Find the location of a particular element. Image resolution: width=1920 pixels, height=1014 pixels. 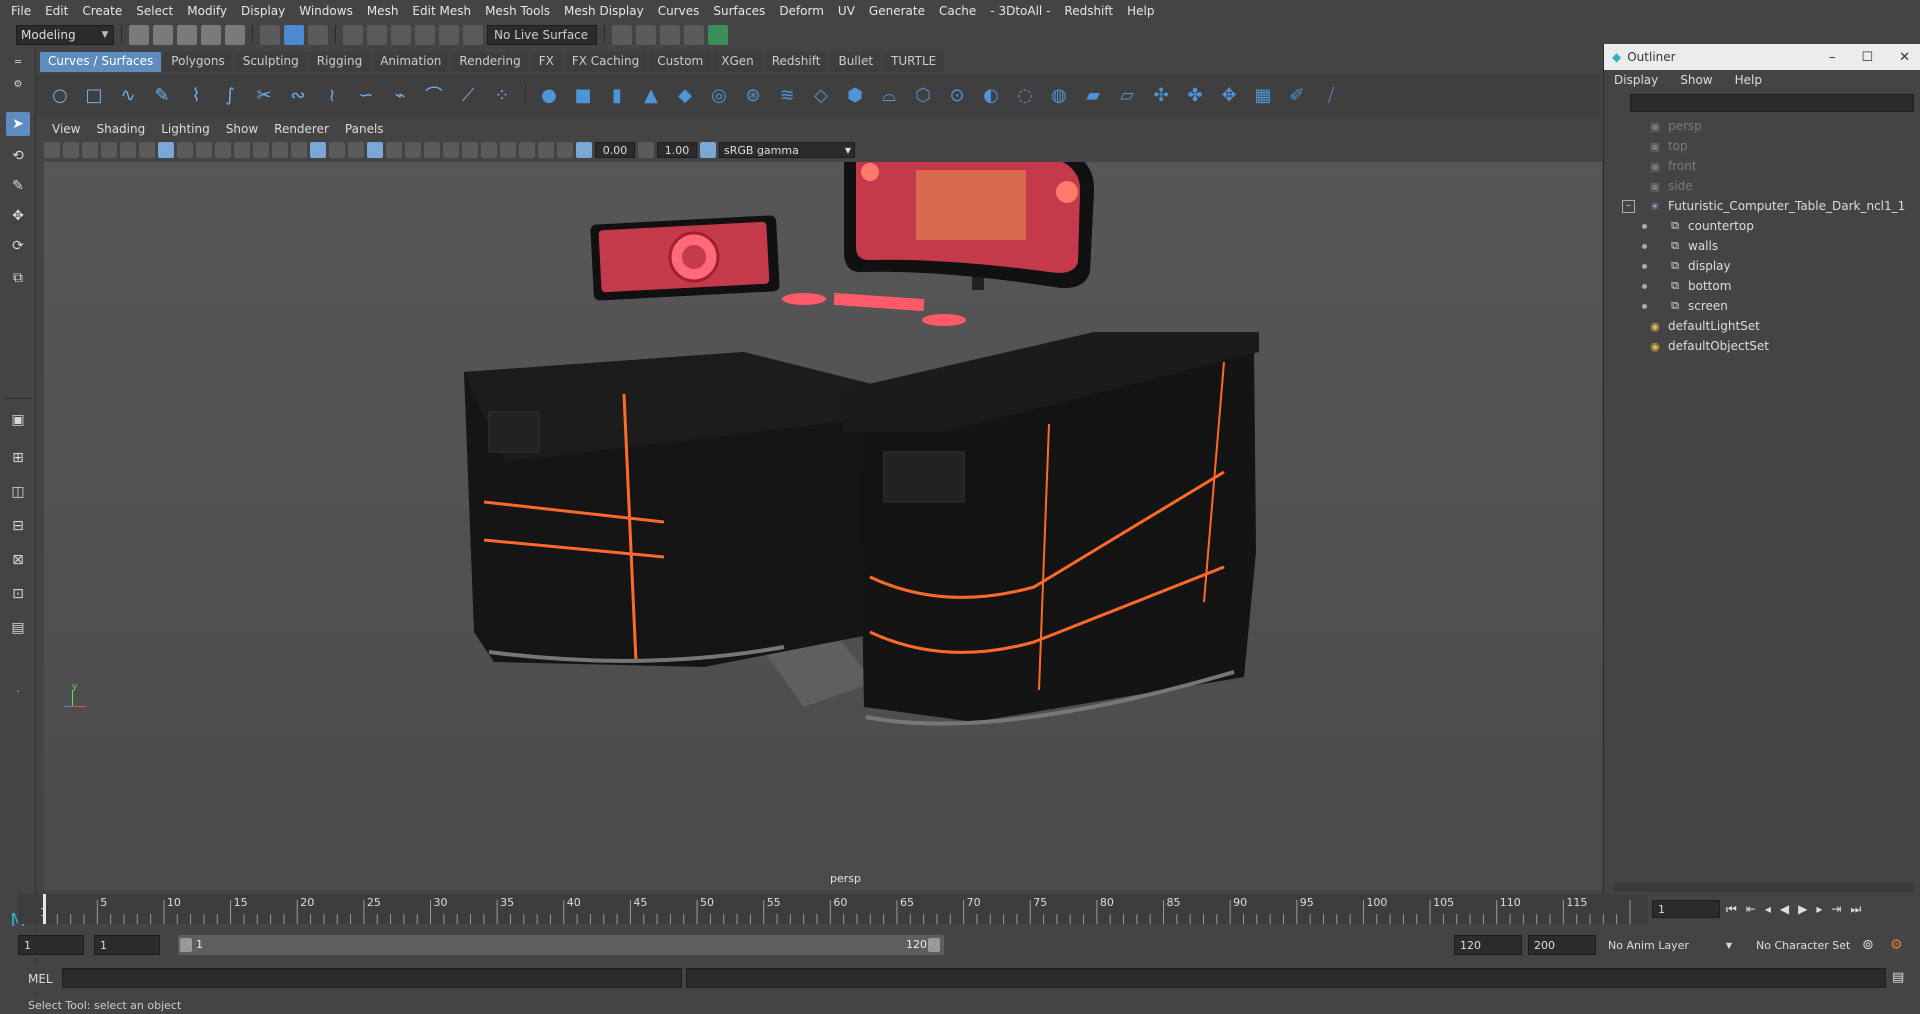

shelf-tab-rigging: Rigging is located at coordinates (339, 62).